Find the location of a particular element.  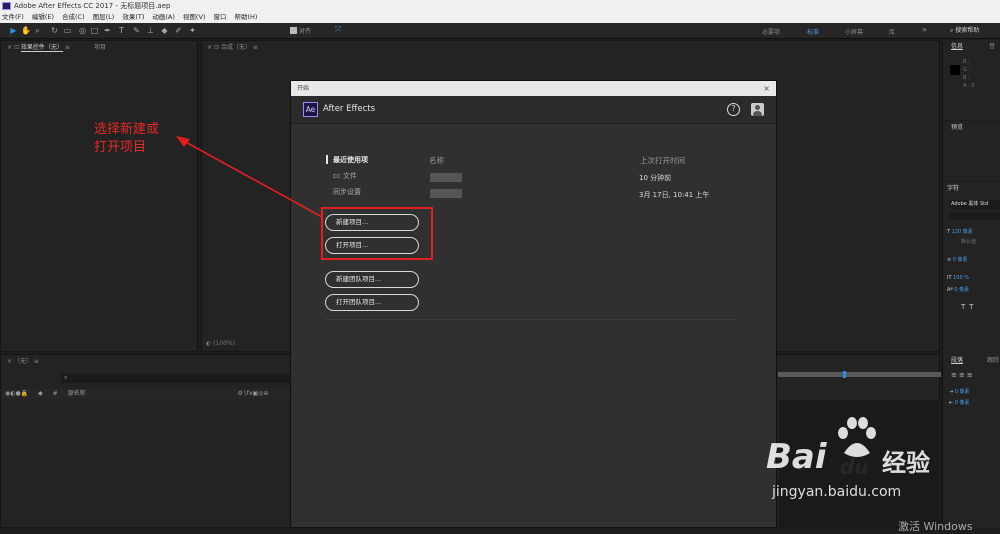

current-time-indicator is located at coordinates (844, 374).